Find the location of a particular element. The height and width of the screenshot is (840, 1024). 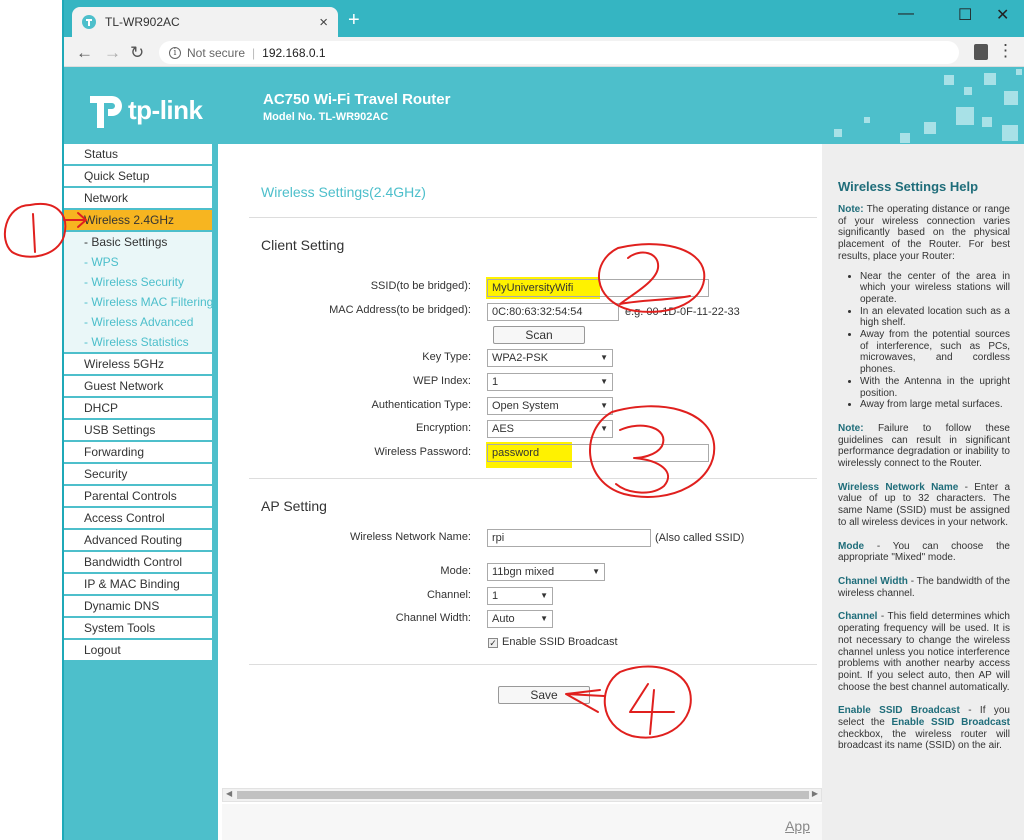

sidebar-item-wireless-5ghz: Wireless 5GHz is located at coordinates (138, 365).